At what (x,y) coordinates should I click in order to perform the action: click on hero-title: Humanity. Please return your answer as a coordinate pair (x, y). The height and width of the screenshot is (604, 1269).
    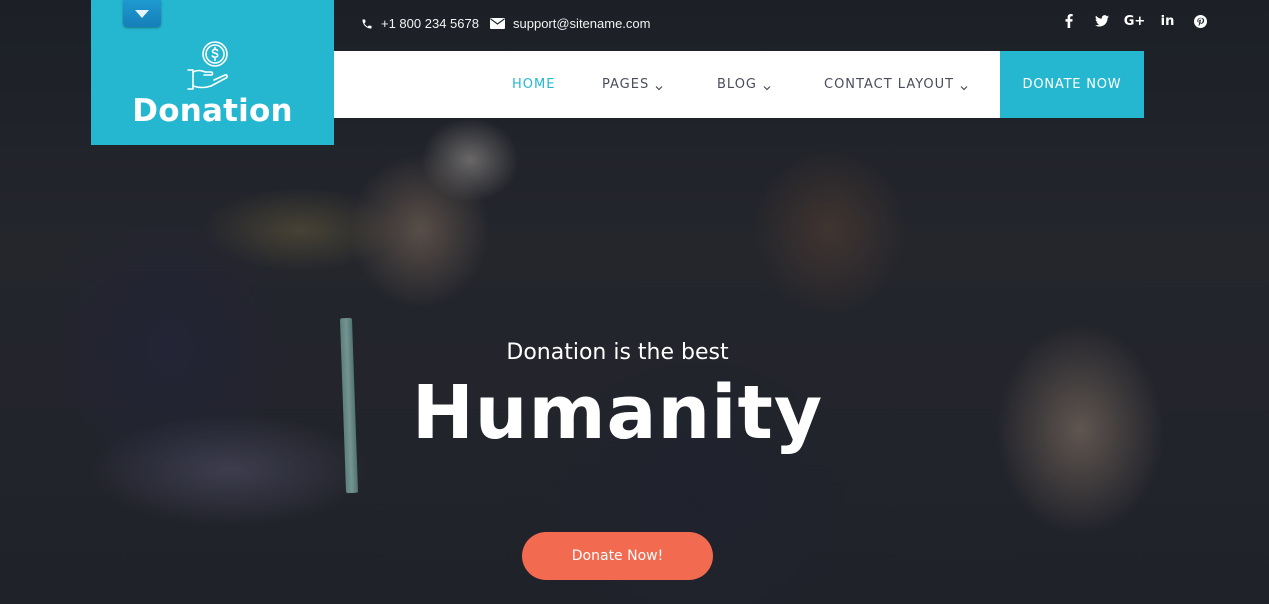
    Looking at the image, I should click on (617, 413).